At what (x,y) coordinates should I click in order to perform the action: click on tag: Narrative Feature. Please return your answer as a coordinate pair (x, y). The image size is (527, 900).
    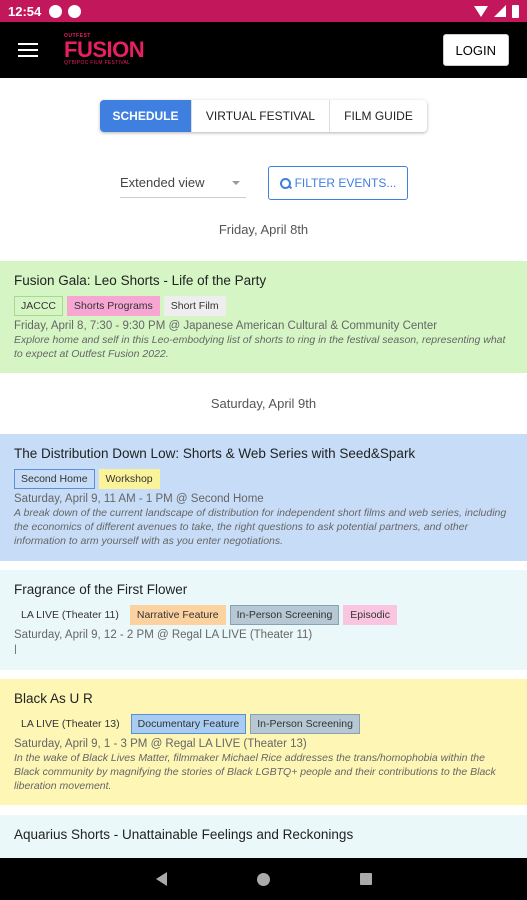
    Looking at the image, I should click on (177, 615).